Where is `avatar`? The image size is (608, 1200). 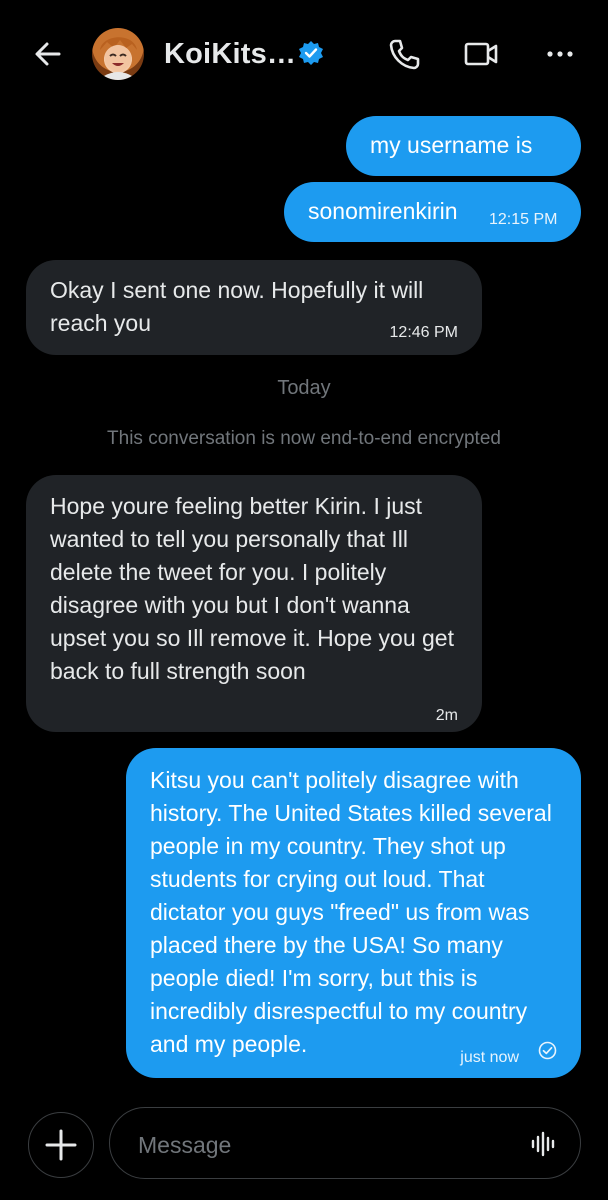 avatar is located at coordinates (118, 54).